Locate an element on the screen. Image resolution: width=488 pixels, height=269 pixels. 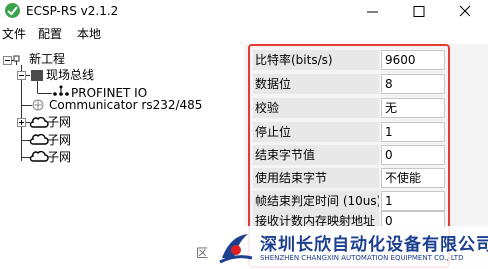
property-value-field: 9600 is located at coordinates (413, 60).